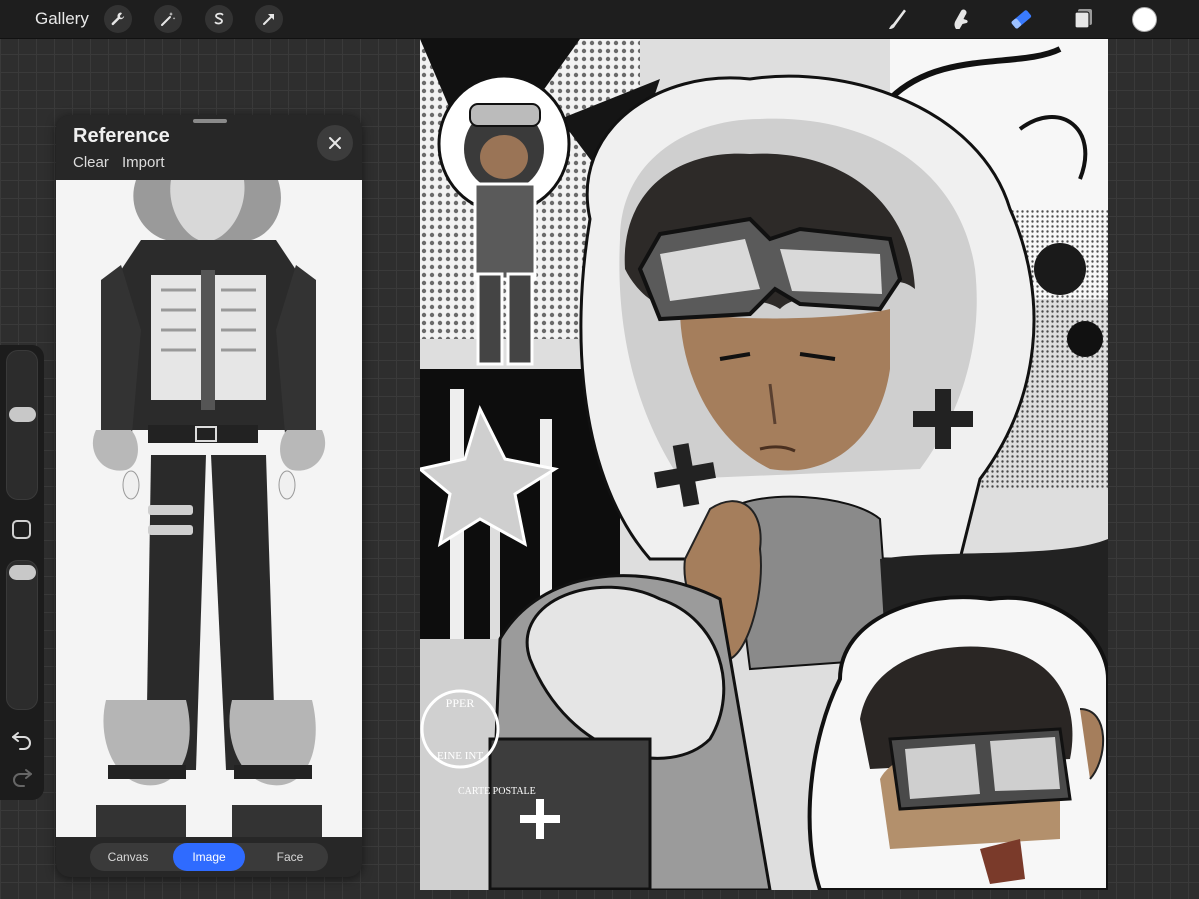 The height and width of the screenshot is (899, 1199). What do you see at coordinates (21, 529) in the screenshot?
I see `modify-button` at bounding box center [21, 529].